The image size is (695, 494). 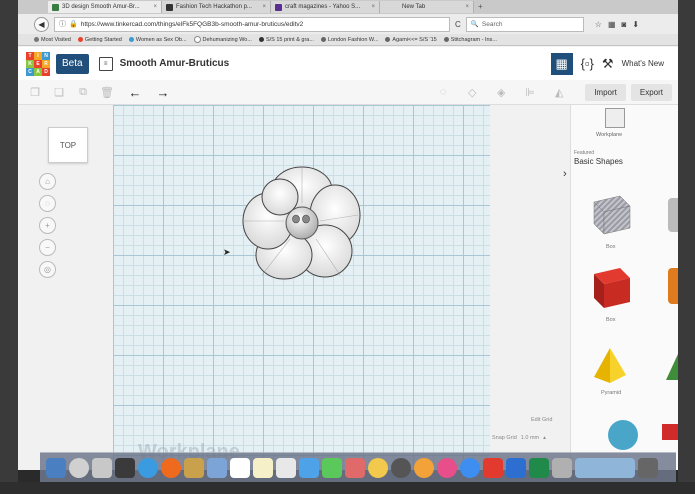 I want to click on messages-icon, so click(x=332, y=467).